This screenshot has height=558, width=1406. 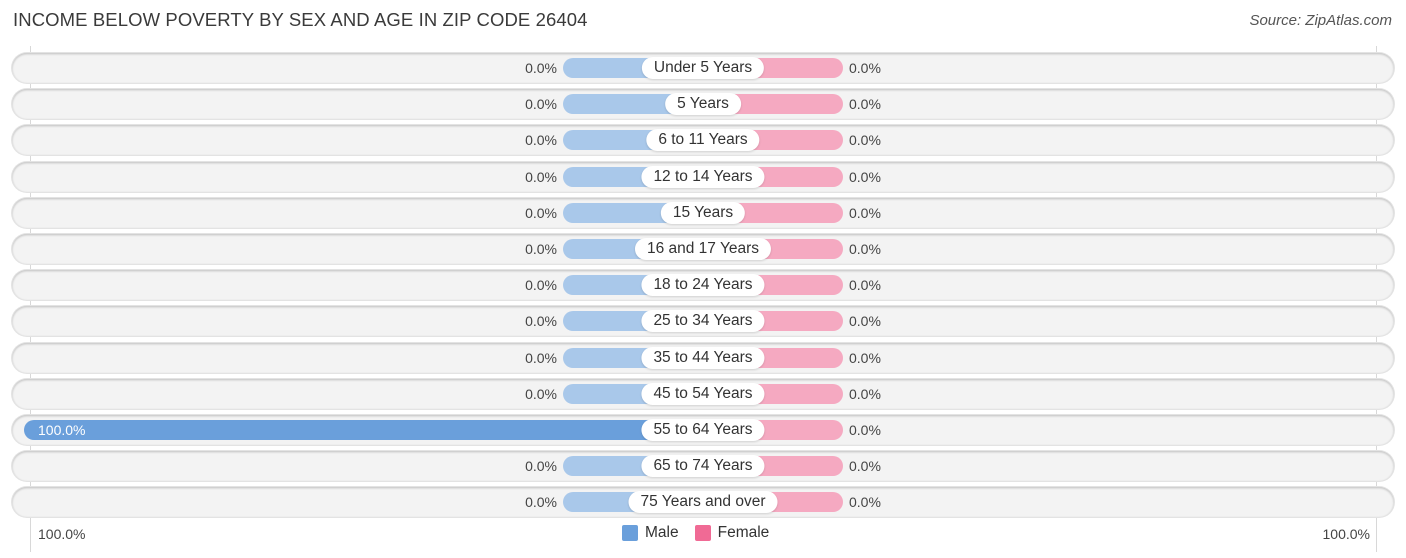 I want to click on legend-label-male: Male, so click(x=662, y=532).